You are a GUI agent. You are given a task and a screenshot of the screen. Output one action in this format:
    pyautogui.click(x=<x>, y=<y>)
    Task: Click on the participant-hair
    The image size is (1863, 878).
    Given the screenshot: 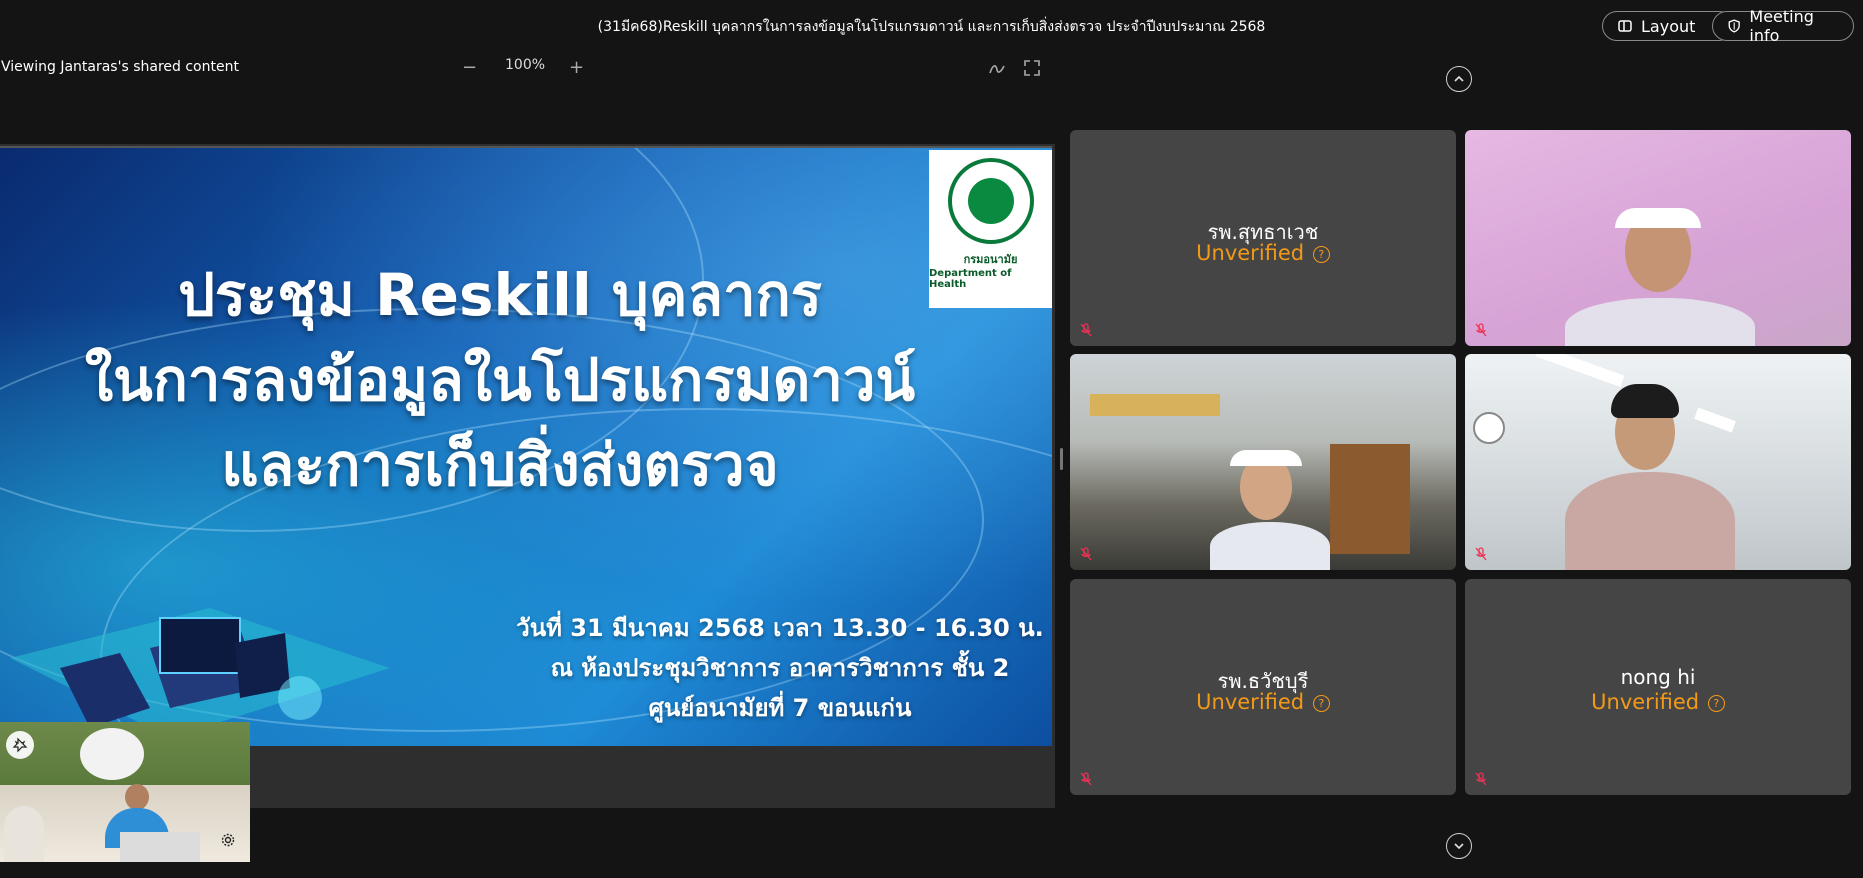 What is the action you would take?
    pyautogui.click(x=1645, y=401)
    